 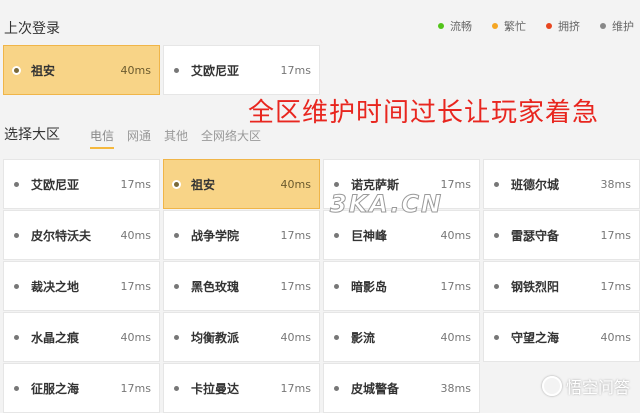 I want to click on server-card: 水晶之痕 40ms, so click(x=81, y=337).